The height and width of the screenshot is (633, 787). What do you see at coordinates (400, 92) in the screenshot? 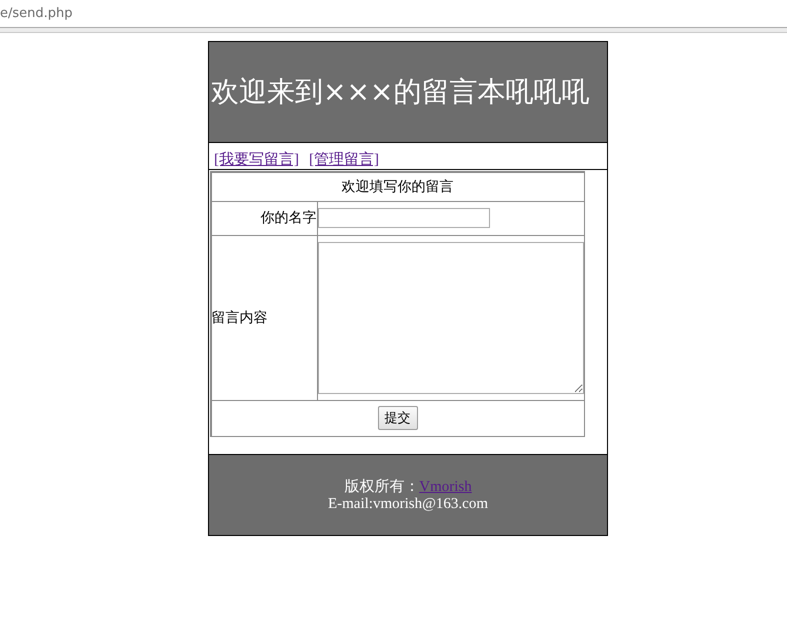
I see `page-title: 欢迎来到×××的留言本吼吼吼` at bounding box center [400, 92].